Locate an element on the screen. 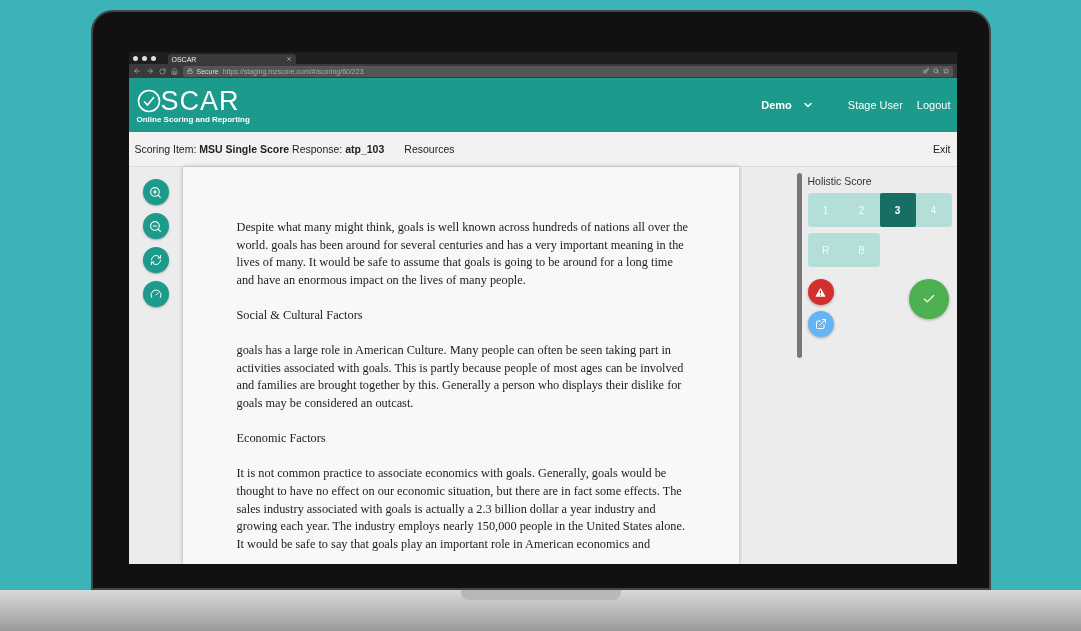 Image resolution: width=1081 pixels, height=631 pixels. external-link-icon is located at coordinates (820, 324).